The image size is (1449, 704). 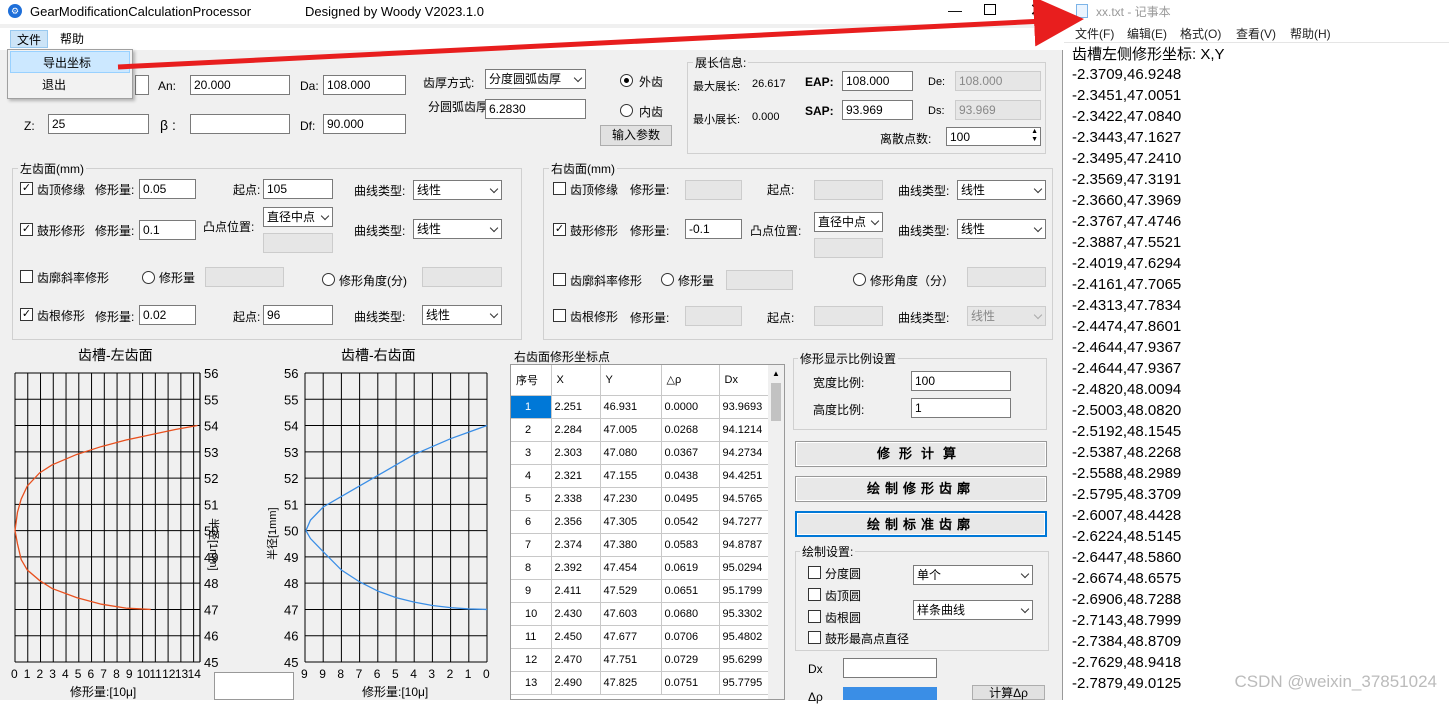 What do you see at coordinates (531, 660) in the screenshot?
I see `table-cell: 12` at bounding box center [531, 660].